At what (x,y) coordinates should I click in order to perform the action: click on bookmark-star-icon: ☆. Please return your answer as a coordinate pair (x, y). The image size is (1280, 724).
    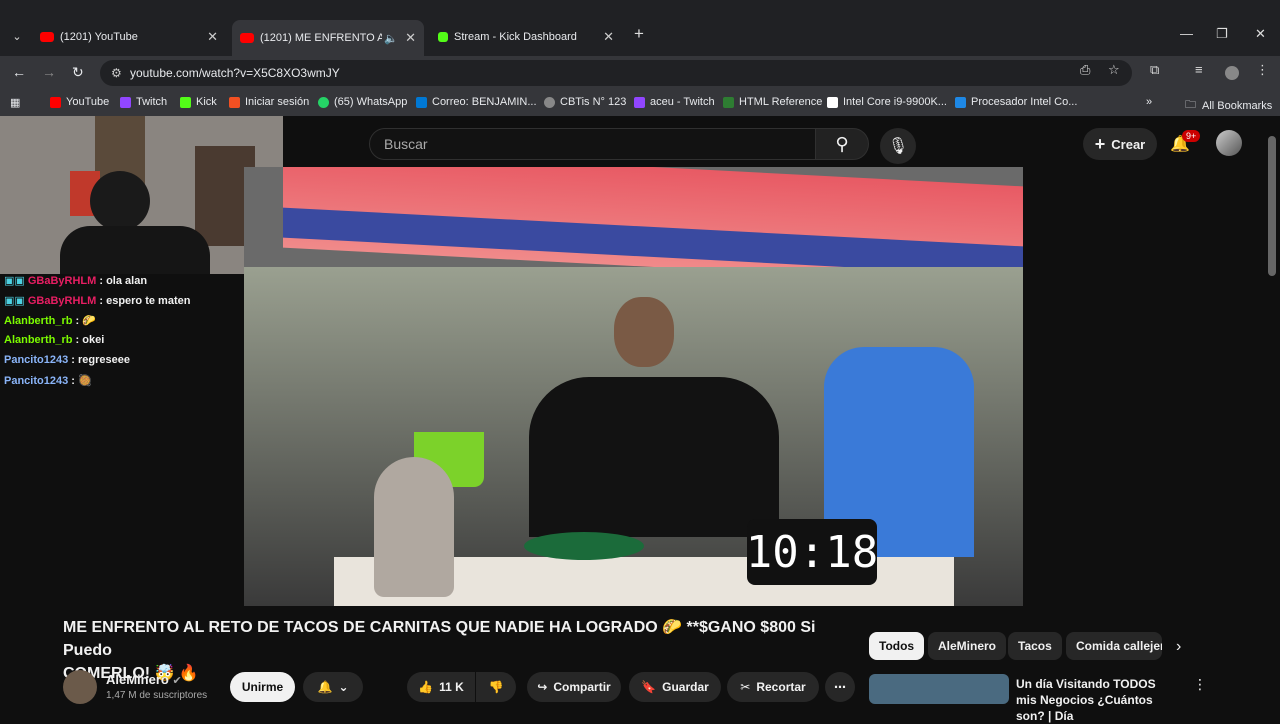
    Looking at the image, I should click on (1114, 70).